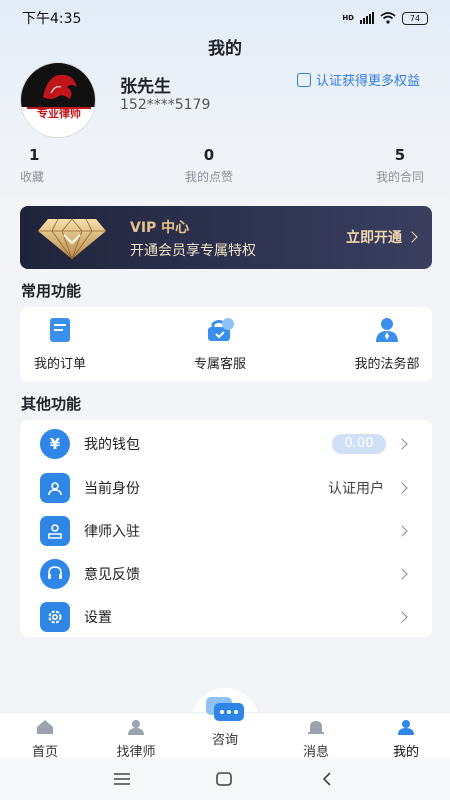  I want to click on avatar-logo-text: 专业律师, so click(59, 113).